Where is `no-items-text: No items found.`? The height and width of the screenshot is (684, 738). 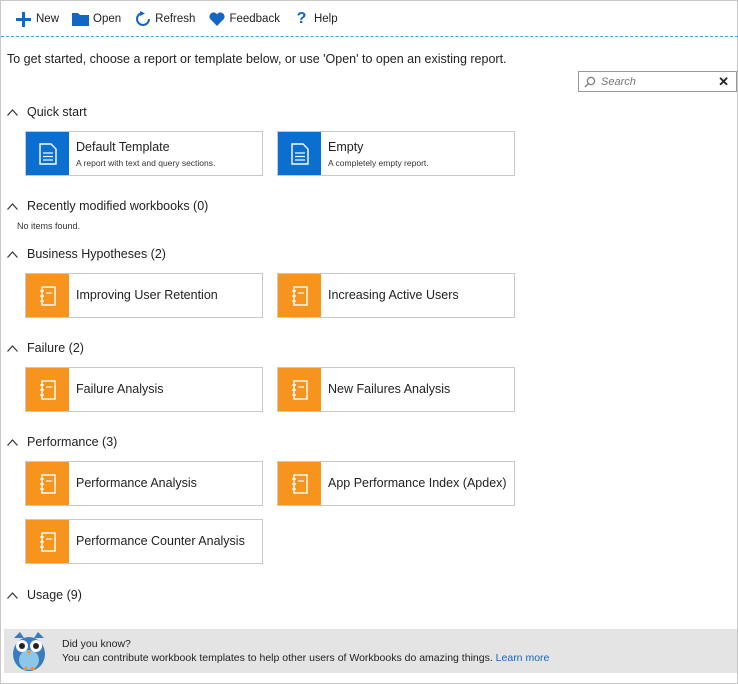 no-items-text: No items found. is located at coordinates (49, 226).